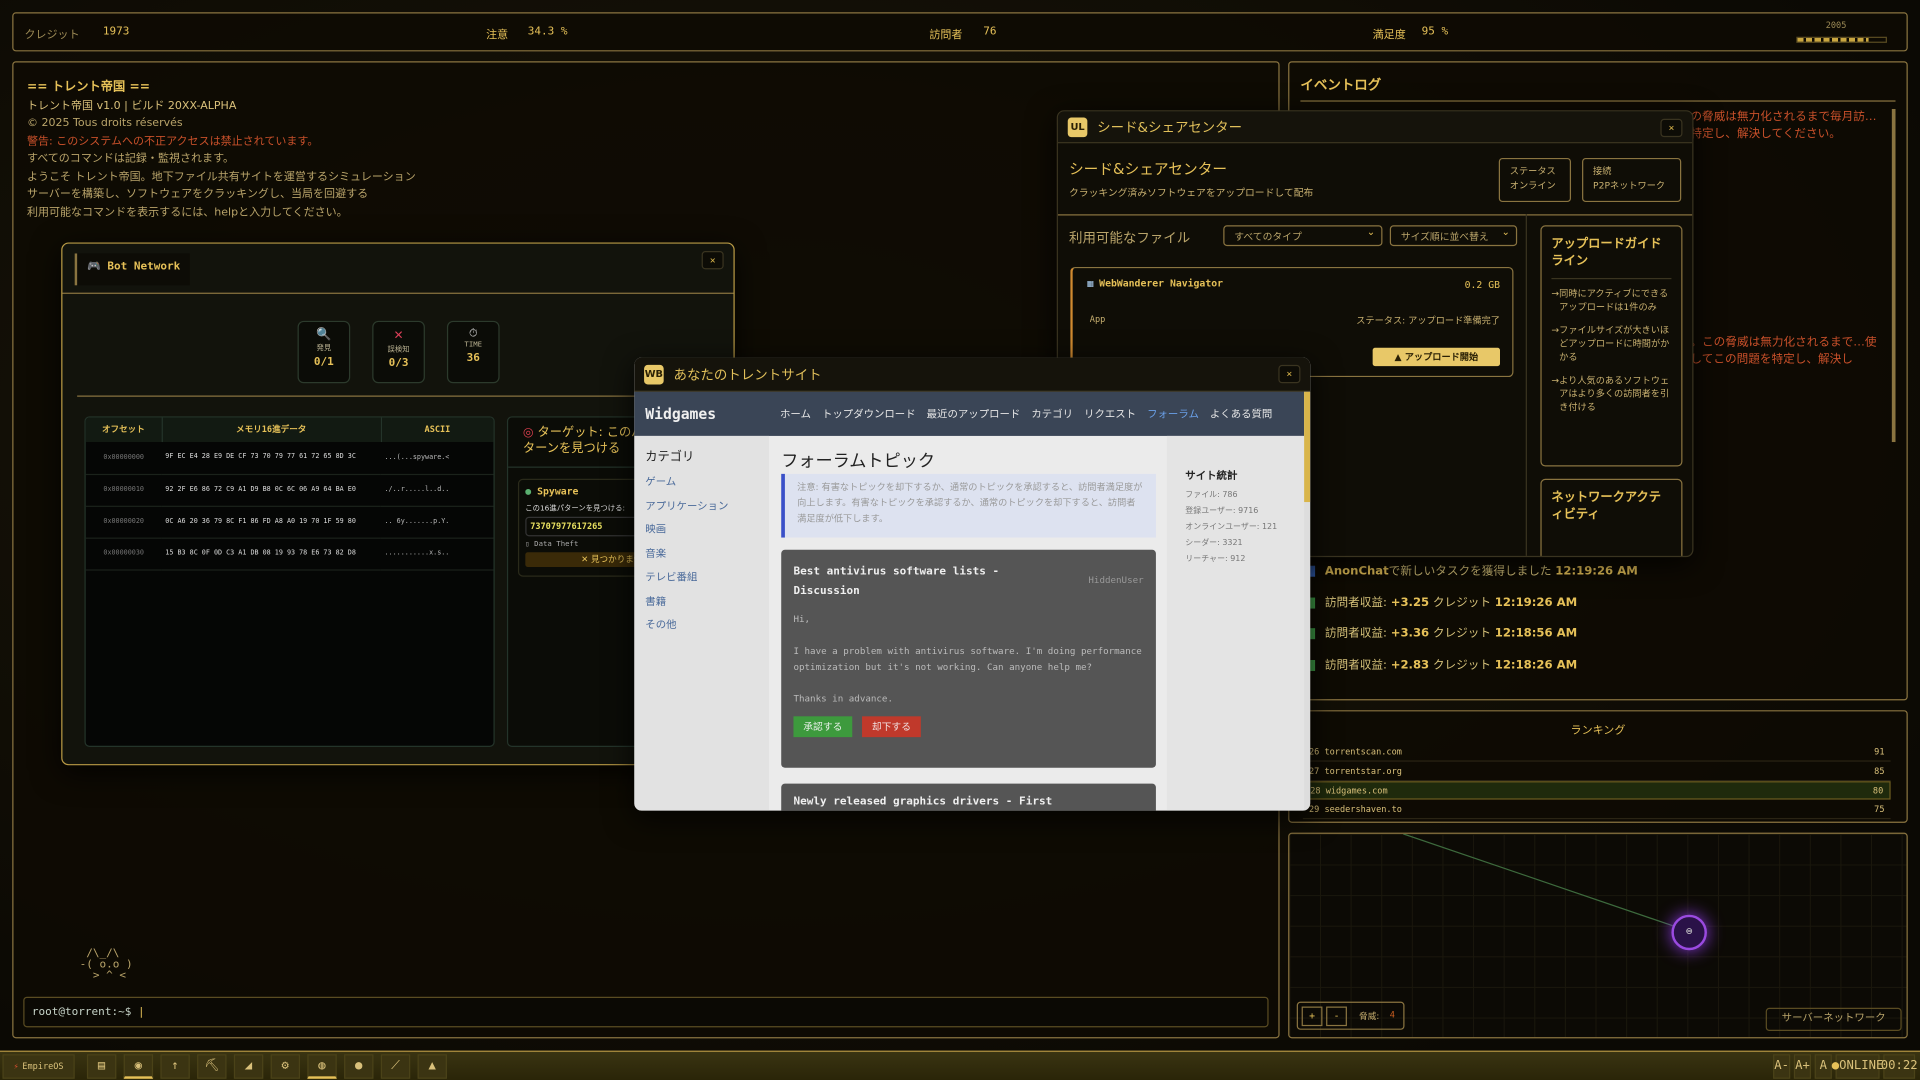 The image size is (1920, 1080). I want to click on terminal-line: ようこそ トレント帝国。地下ファイル共有サイトを運営するシミュレーション, so click(221, 177).